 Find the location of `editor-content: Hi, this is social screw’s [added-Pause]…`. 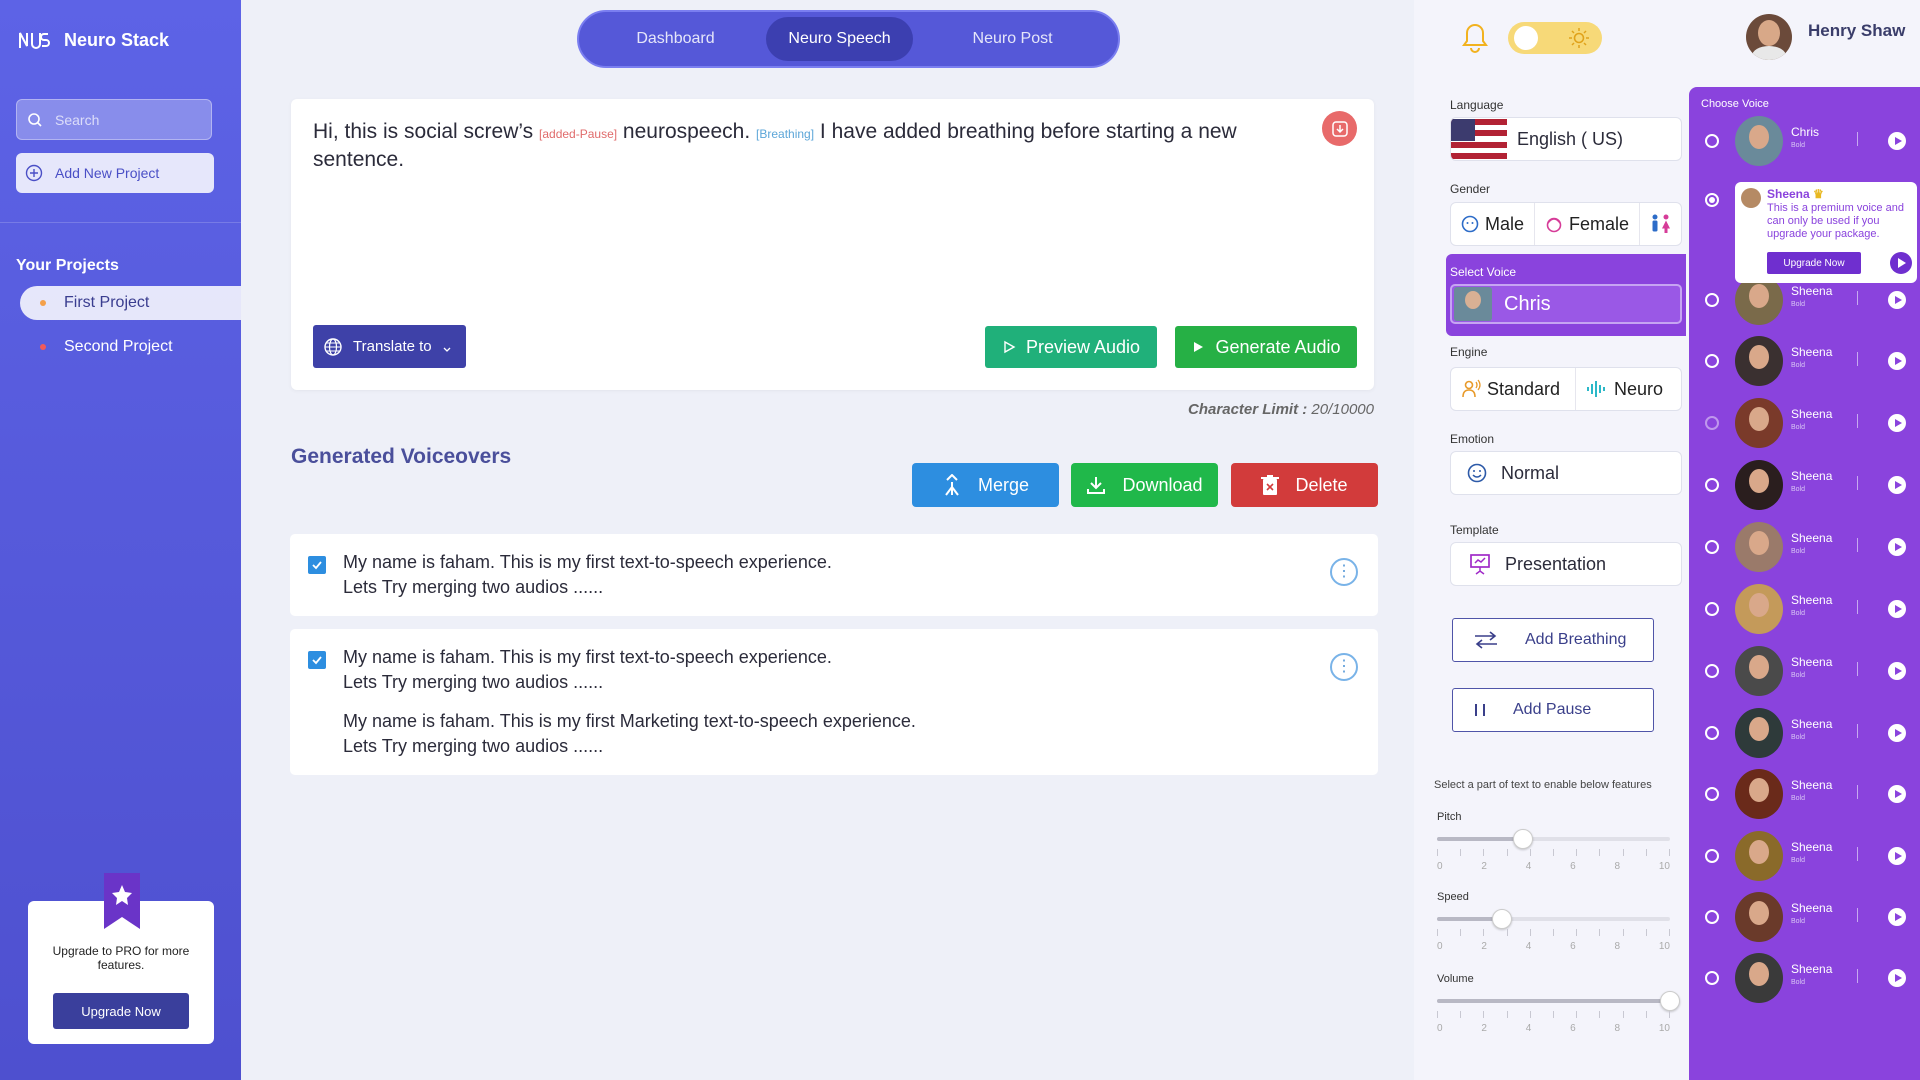

editor-content: Hi, this is social screw’s [added-Pause]… is located at coordinates (803, 146).